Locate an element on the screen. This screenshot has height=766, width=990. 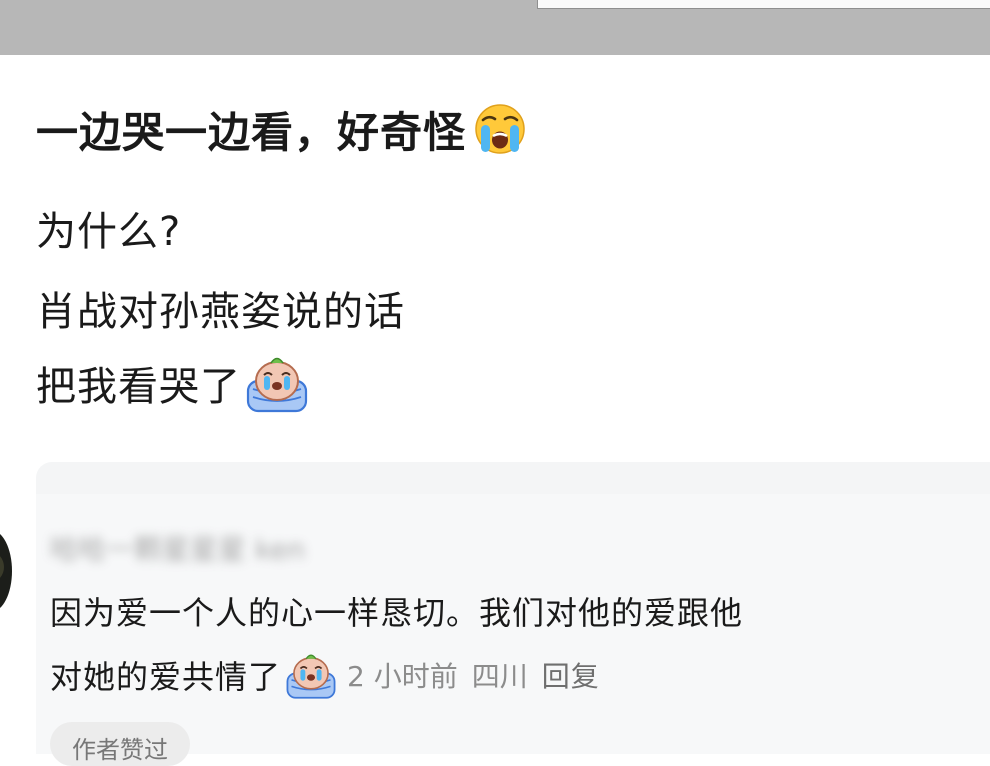
comment-location: 四川 is located at coordinates (499, 676).